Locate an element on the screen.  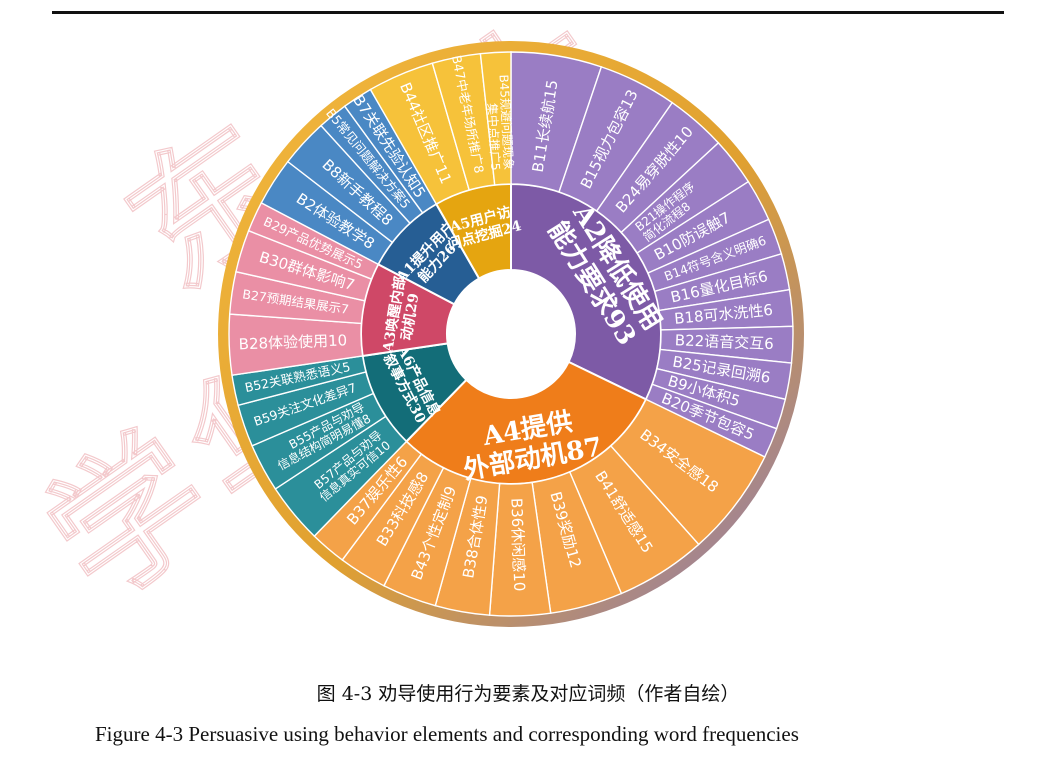
figure-caption-chinese: 图 4-3 劝导使用行为要素及对应词频（作者自绘） is located at coordinates (528, 694).